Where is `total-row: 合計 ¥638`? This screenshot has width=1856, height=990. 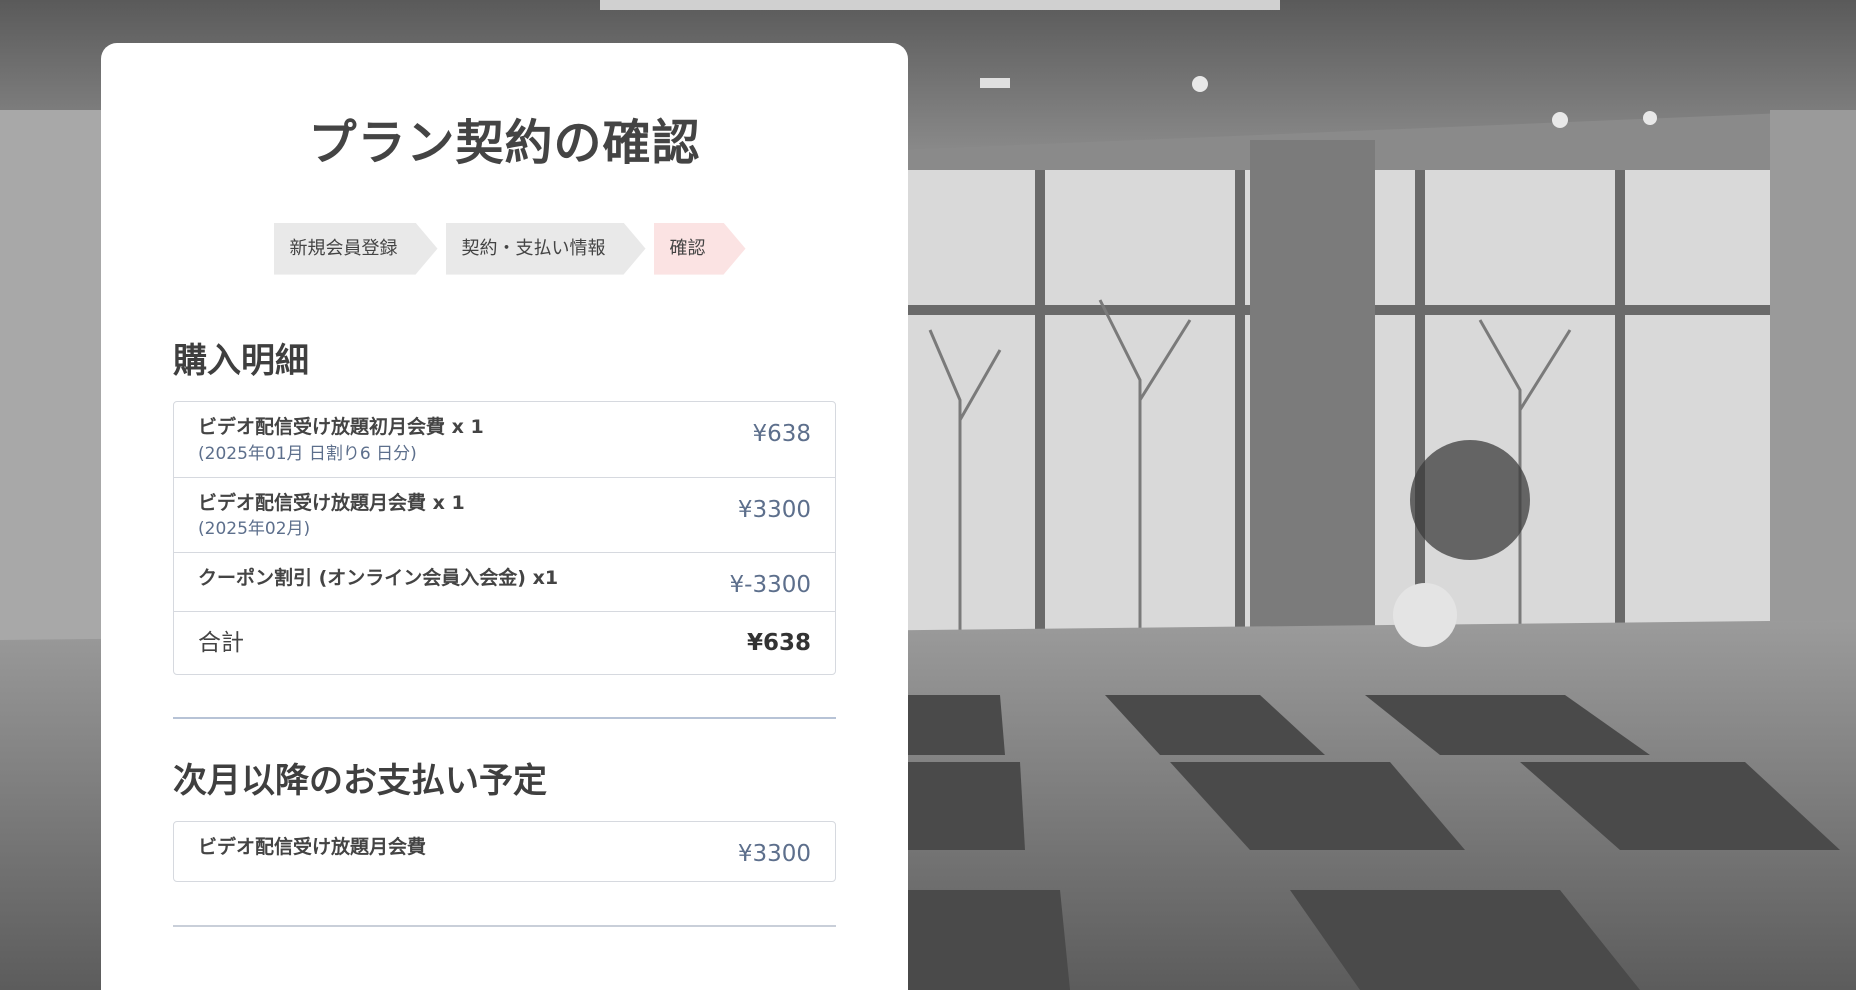 total-row: 合計 ¥638 is located at coordinates (504, 642).